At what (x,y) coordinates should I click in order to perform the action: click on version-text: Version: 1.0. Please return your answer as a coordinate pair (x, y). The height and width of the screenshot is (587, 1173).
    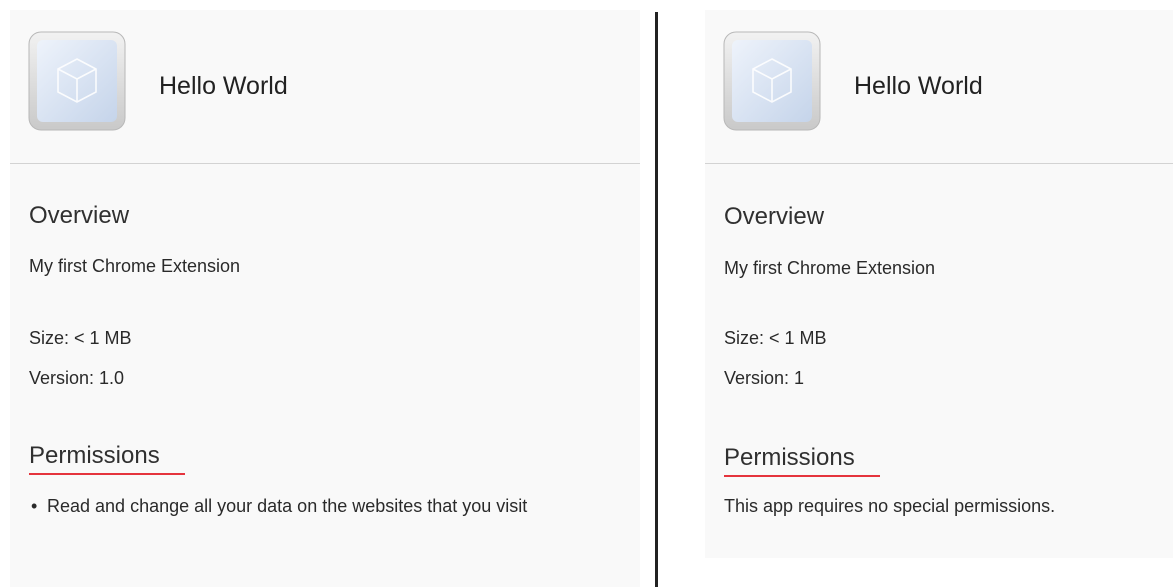
    Looking at the image, I should click on (77, 378).